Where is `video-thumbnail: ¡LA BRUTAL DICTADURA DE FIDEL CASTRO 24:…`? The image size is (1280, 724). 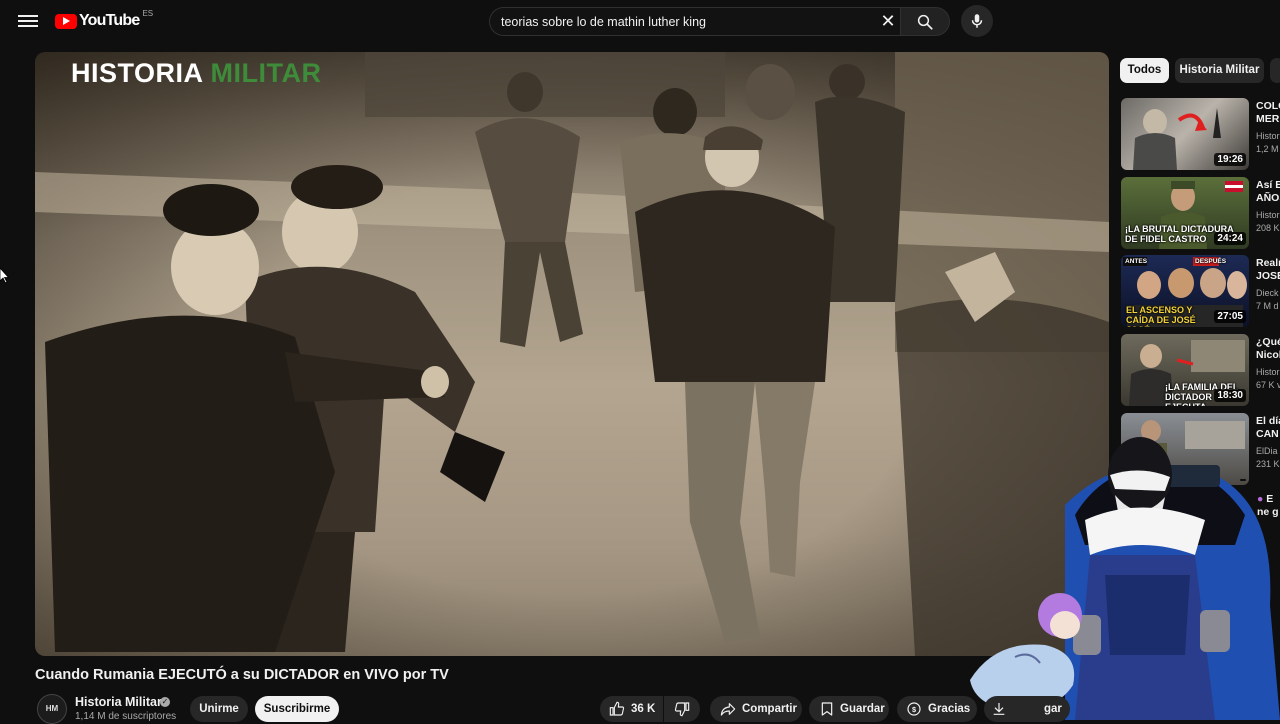 video-thumbnail: ¡LA BRUTAL DICTADURA DE FIDEL CASTRO 24:… is located at coordinates (1185, 213).